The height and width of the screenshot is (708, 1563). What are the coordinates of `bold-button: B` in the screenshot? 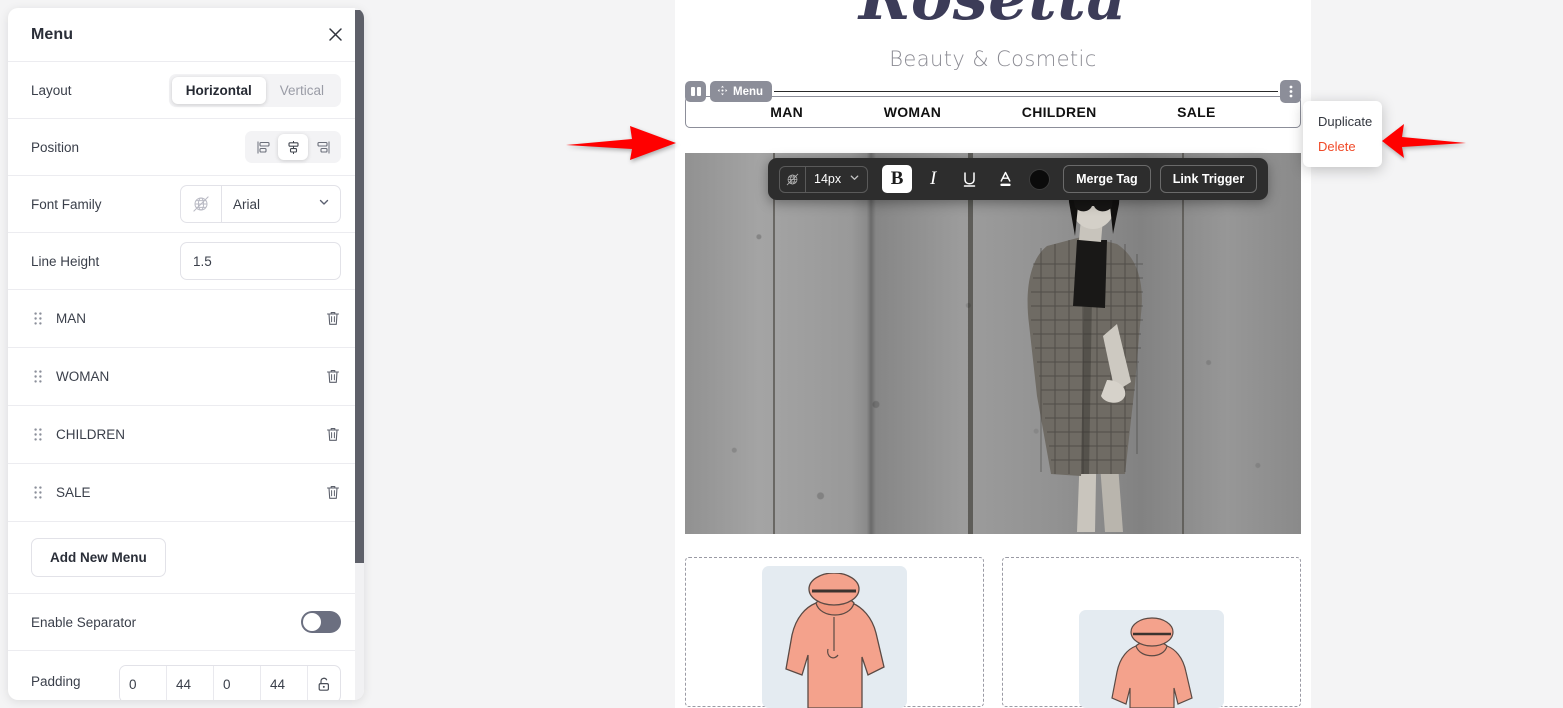 It's located at (897, 179).